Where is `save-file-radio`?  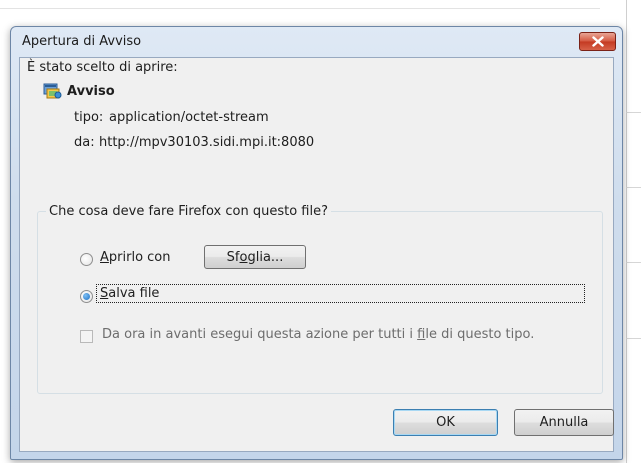
save-file-radio is located at coordinates (86, 296).